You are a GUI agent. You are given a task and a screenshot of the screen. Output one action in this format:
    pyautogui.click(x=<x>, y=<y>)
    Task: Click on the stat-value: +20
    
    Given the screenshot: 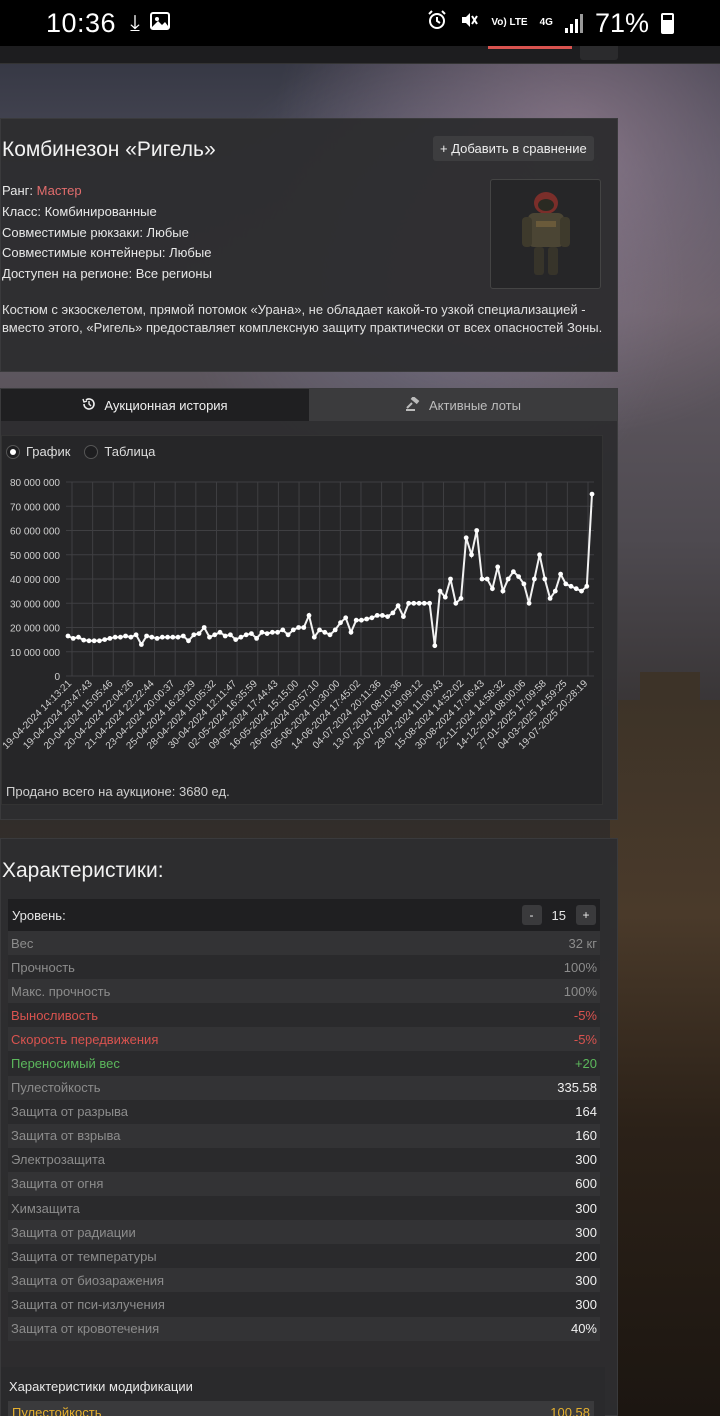 What is the action you would take?
    pyautogui.click(x=585, y=1064)
    